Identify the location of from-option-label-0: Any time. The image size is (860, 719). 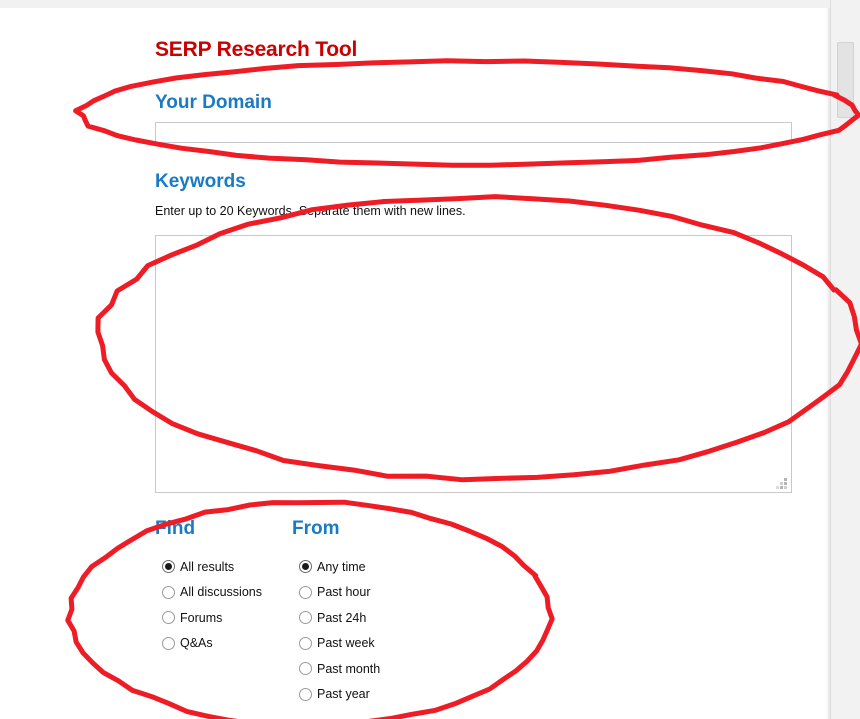
(341, 566).